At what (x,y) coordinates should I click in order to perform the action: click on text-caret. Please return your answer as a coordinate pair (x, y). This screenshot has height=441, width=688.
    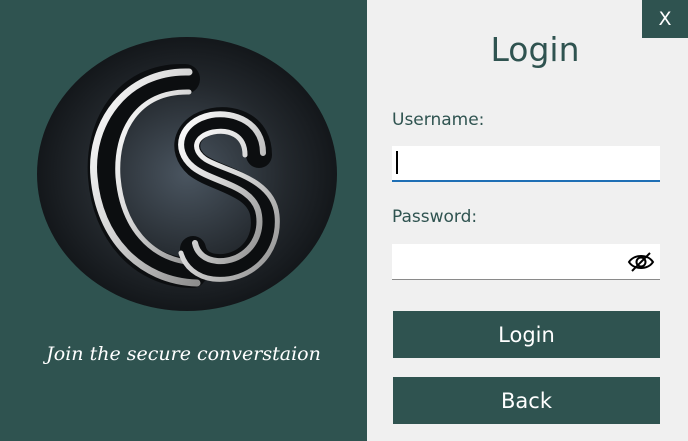
    Looking at the image, I should click on (397, 162).